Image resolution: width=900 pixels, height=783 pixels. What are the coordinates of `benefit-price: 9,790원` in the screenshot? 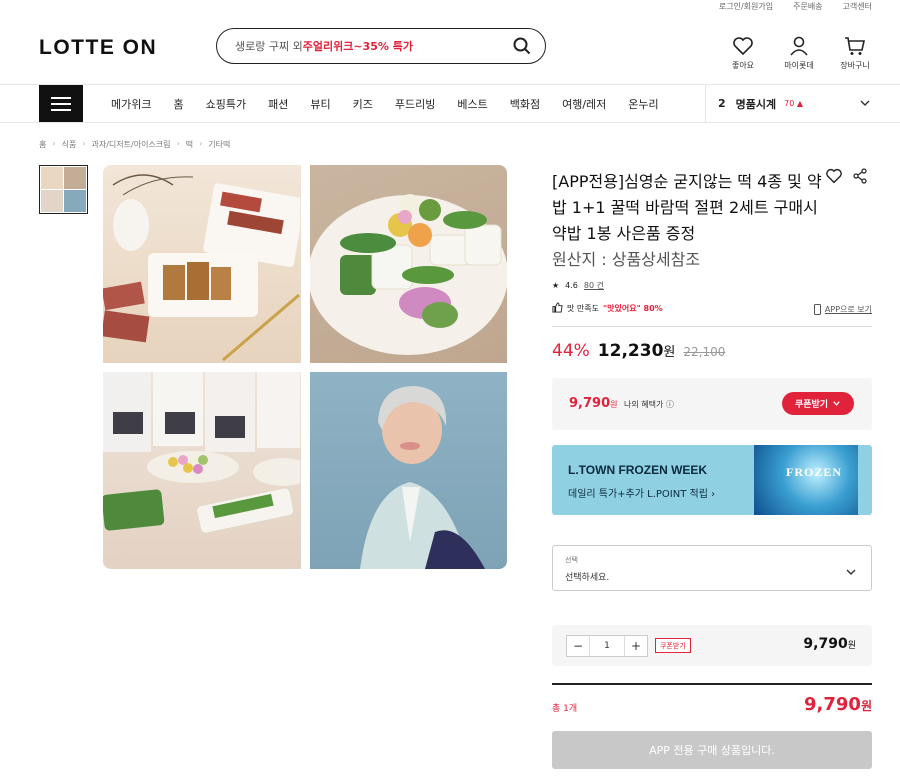 It's located at (593, 403).